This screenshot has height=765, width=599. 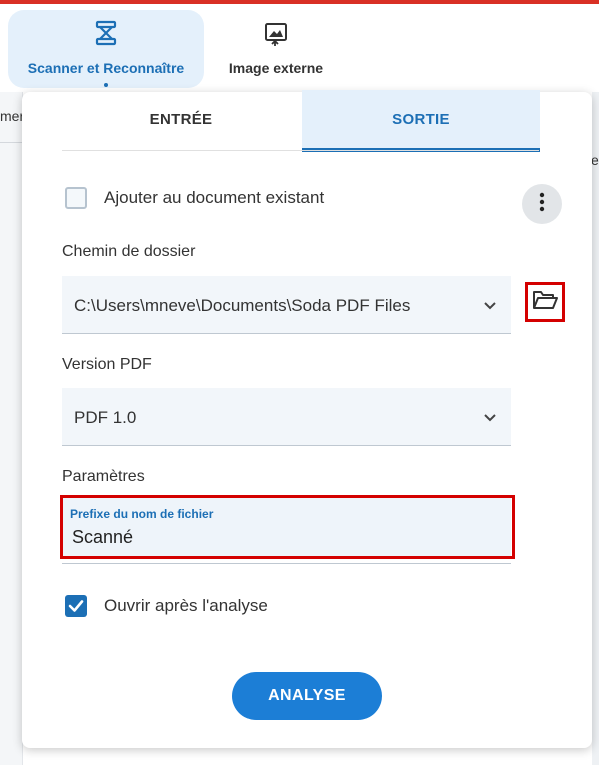 I want to click on more-vertical-icon, so click(x=542, y=204).